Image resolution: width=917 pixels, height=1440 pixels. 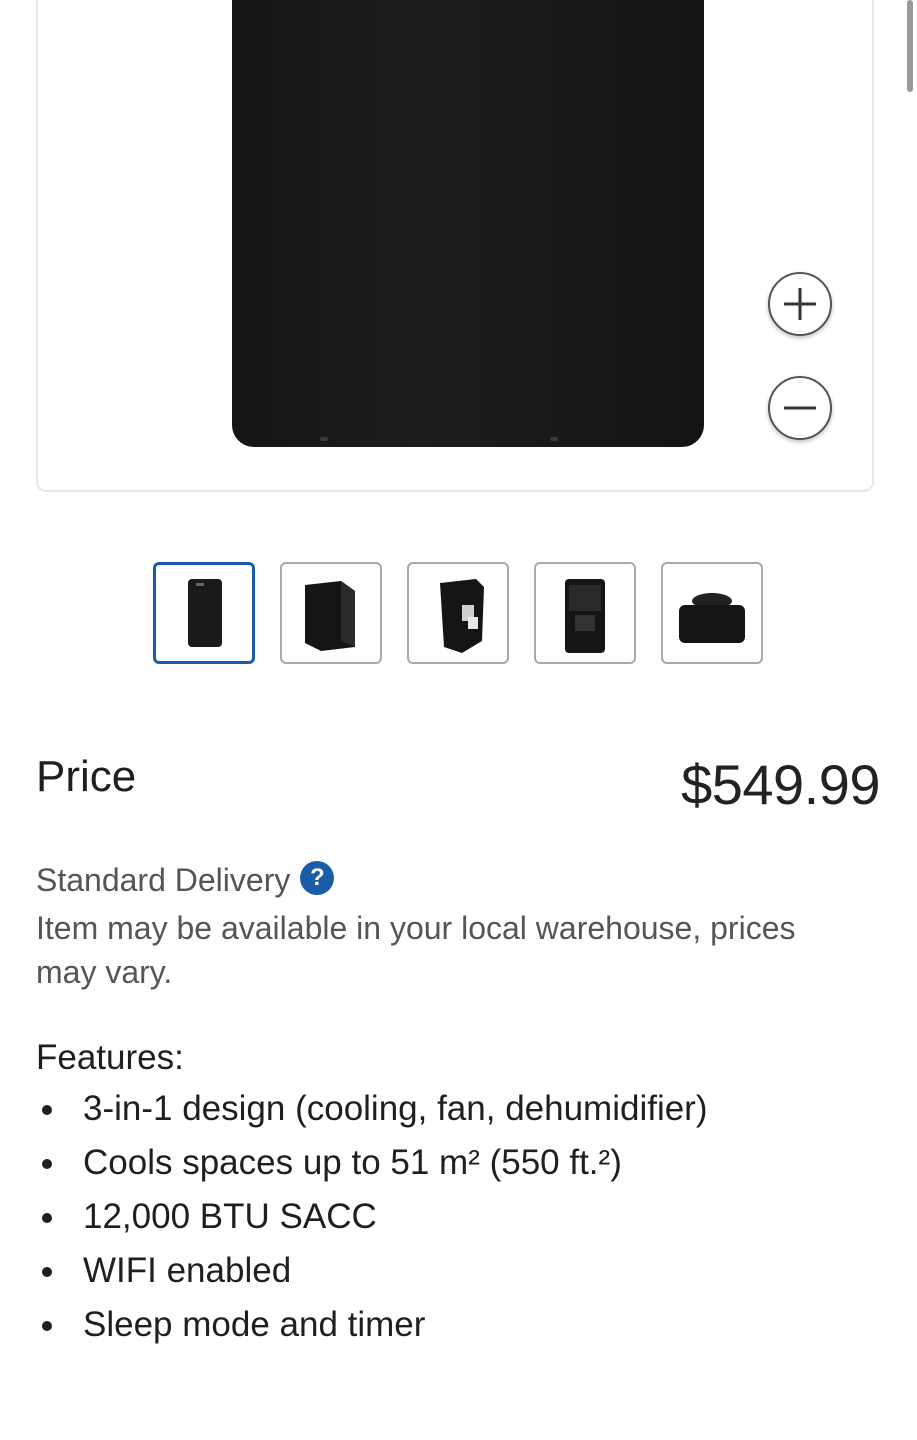 What do you see at coordinates (462, 616) in the screenshot?
I see `product-side-thumbnail` at bounding box center [462, 616].